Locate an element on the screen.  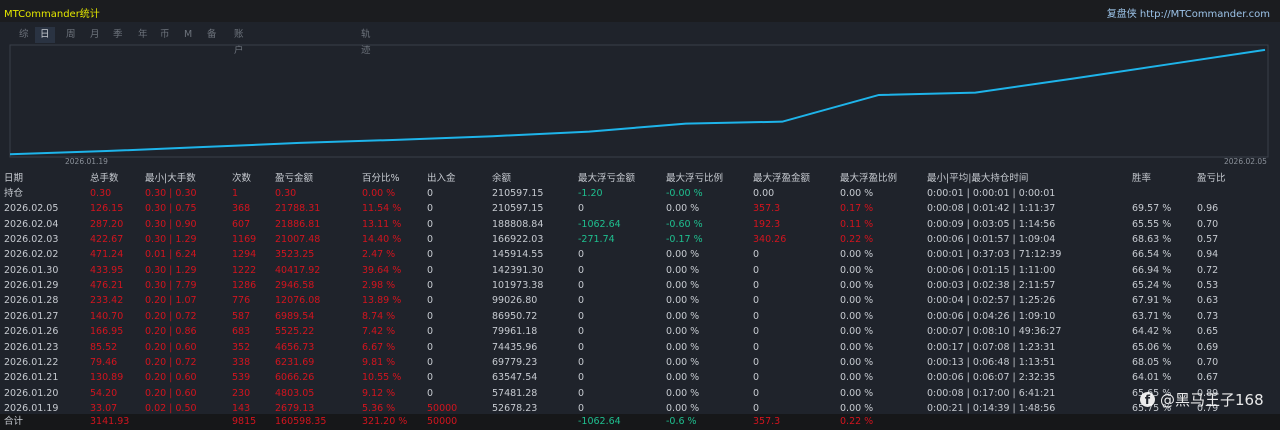
table-cell: 6066.26 is located at coordinates (294, 377).